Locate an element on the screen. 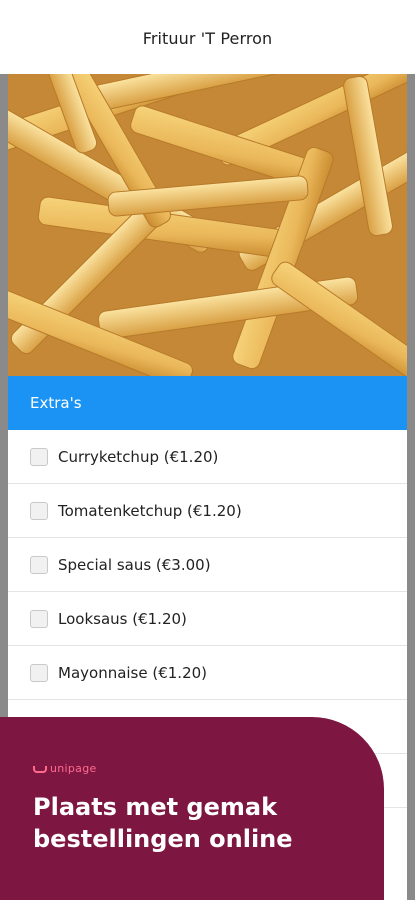  extras-section-header: Extra's is located at coordinates (207, 403).